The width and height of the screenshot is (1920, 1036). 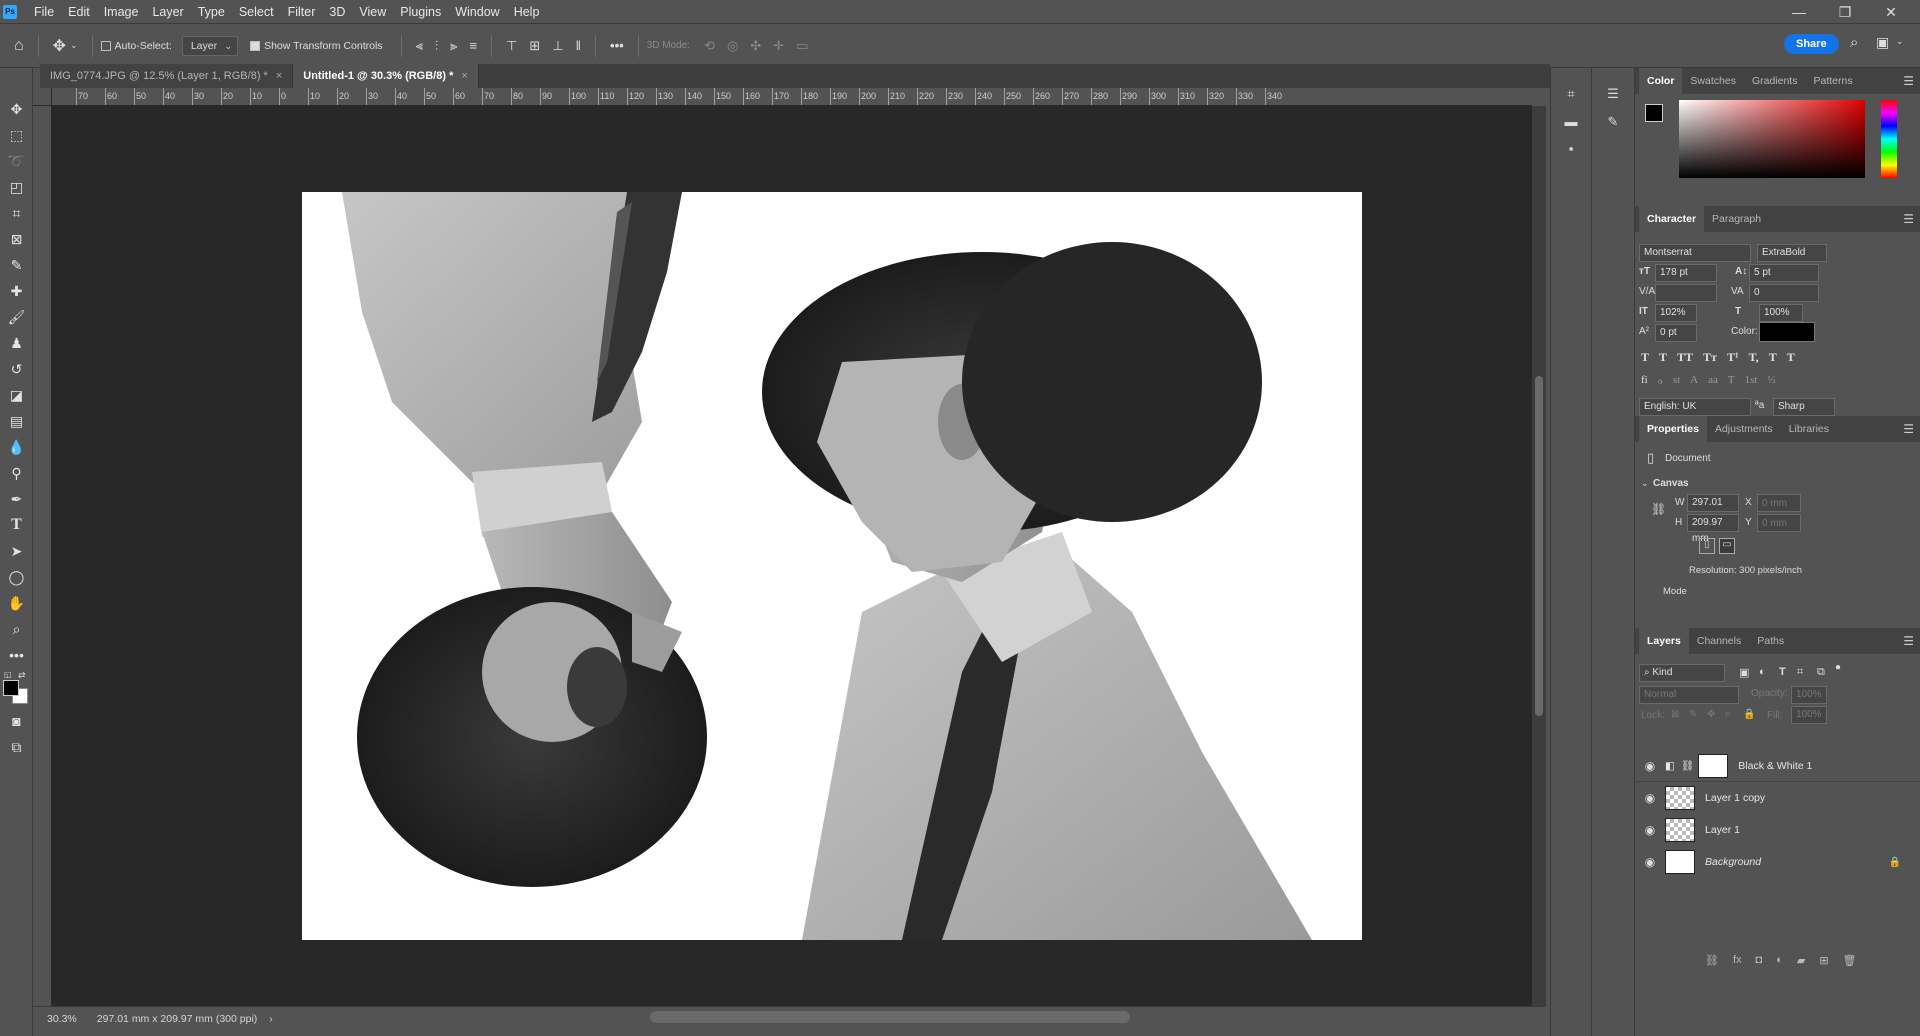 I want to click on frame-tool-icon: ⊠, so click(x=16, y=239).